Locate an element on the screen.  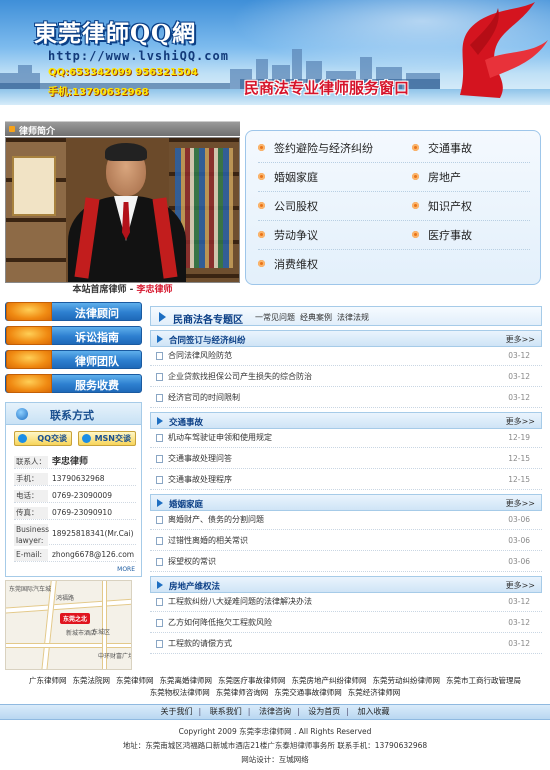
lawyer-intro-label: 律师简介 is located at coordinates (37, 132).